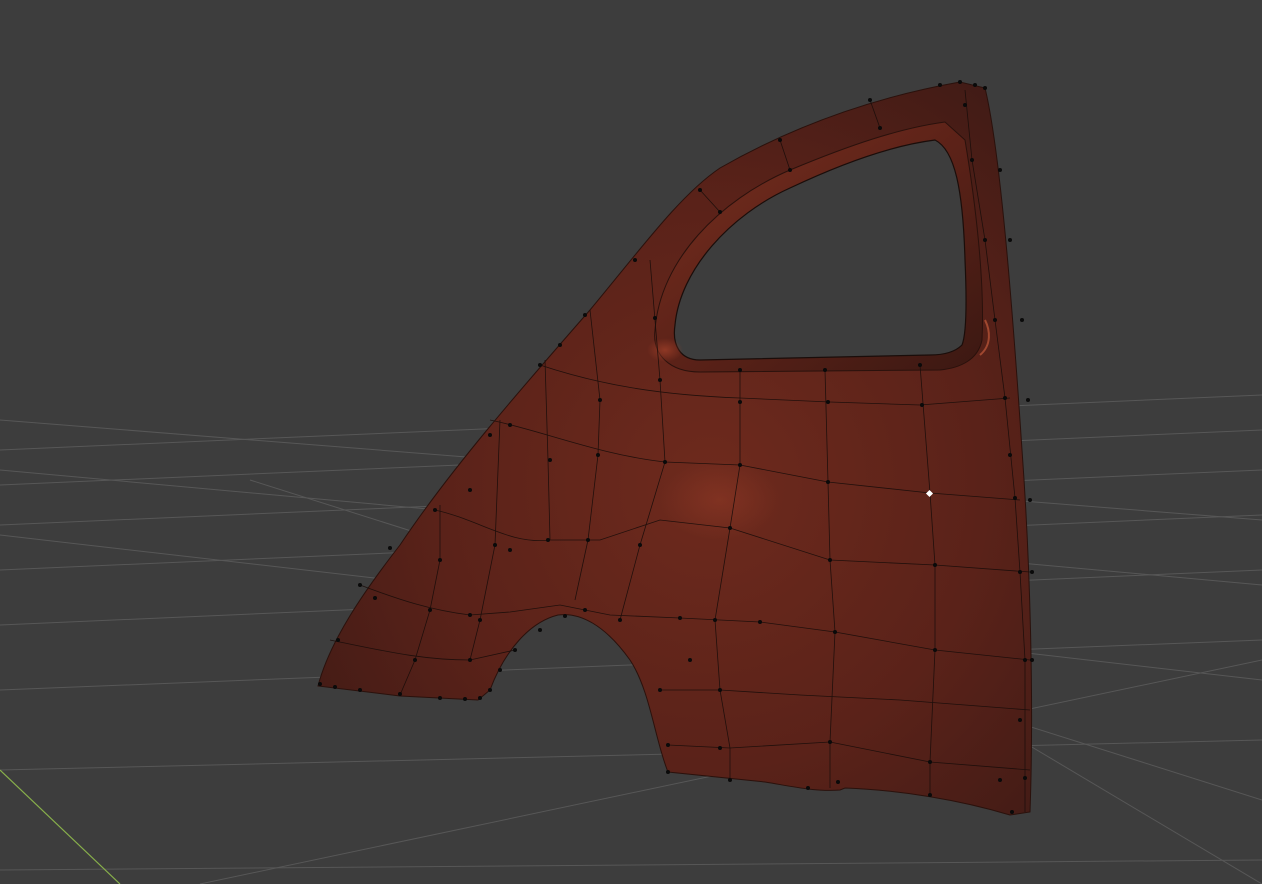 The width and height of the screenshot is (1262, 884). Describe the element at coordinates (60, 826) in the screenshot. I see `x-axis-line` at that location.